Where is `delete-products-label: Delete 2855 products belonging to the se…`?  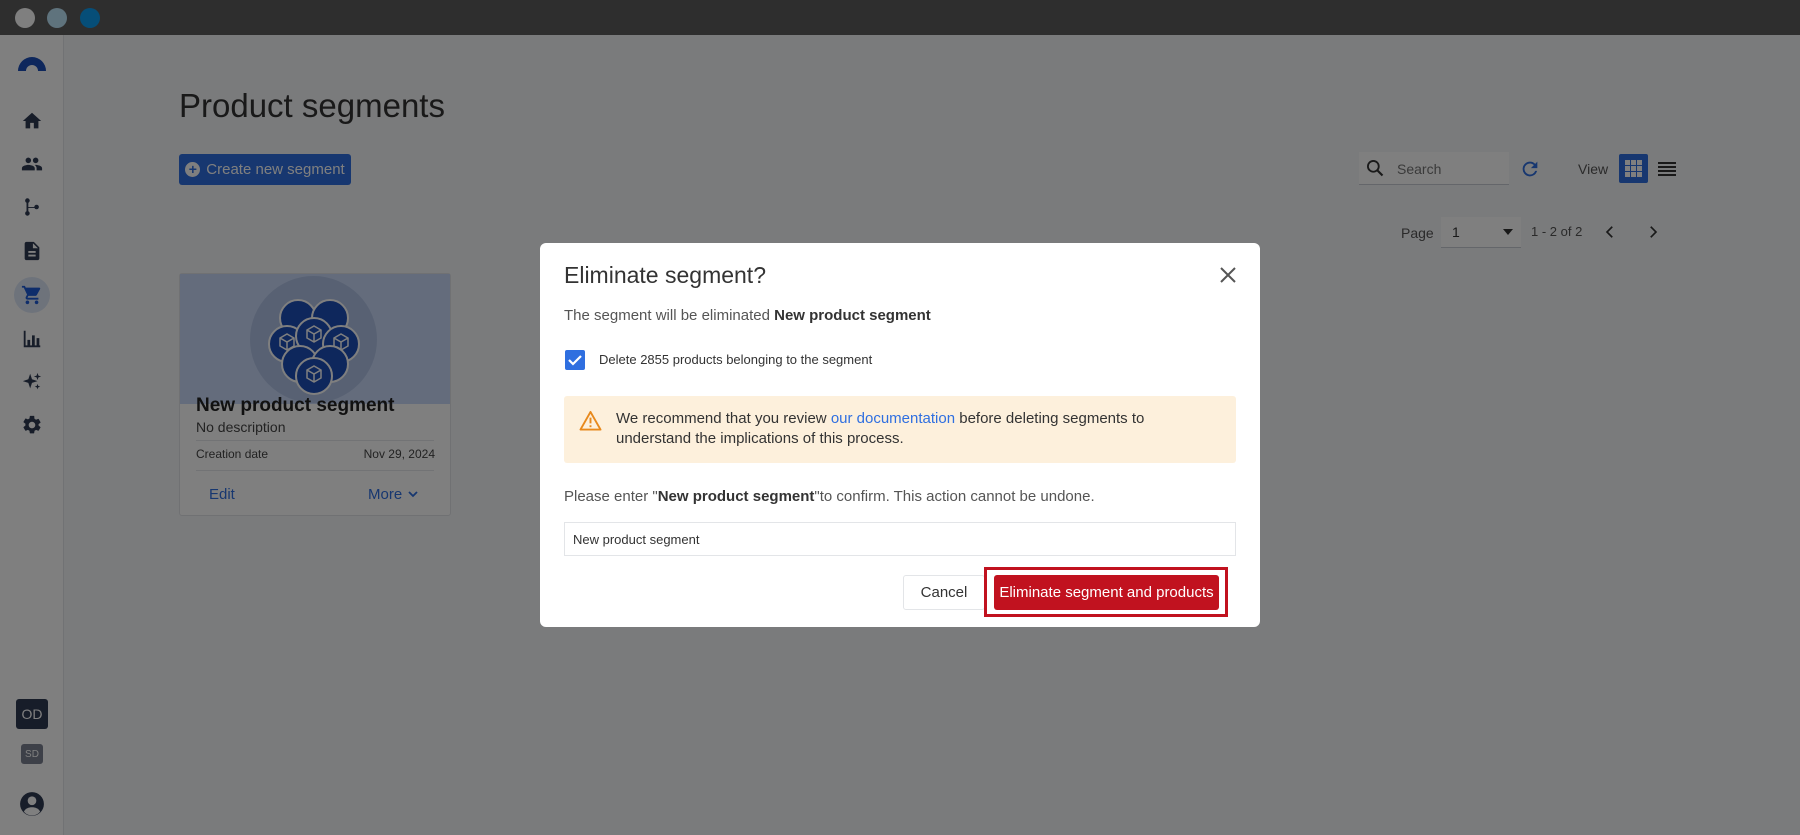
delete-products-label: Delete 2855 products belonging to the se… is located at coordinates (735, 359).